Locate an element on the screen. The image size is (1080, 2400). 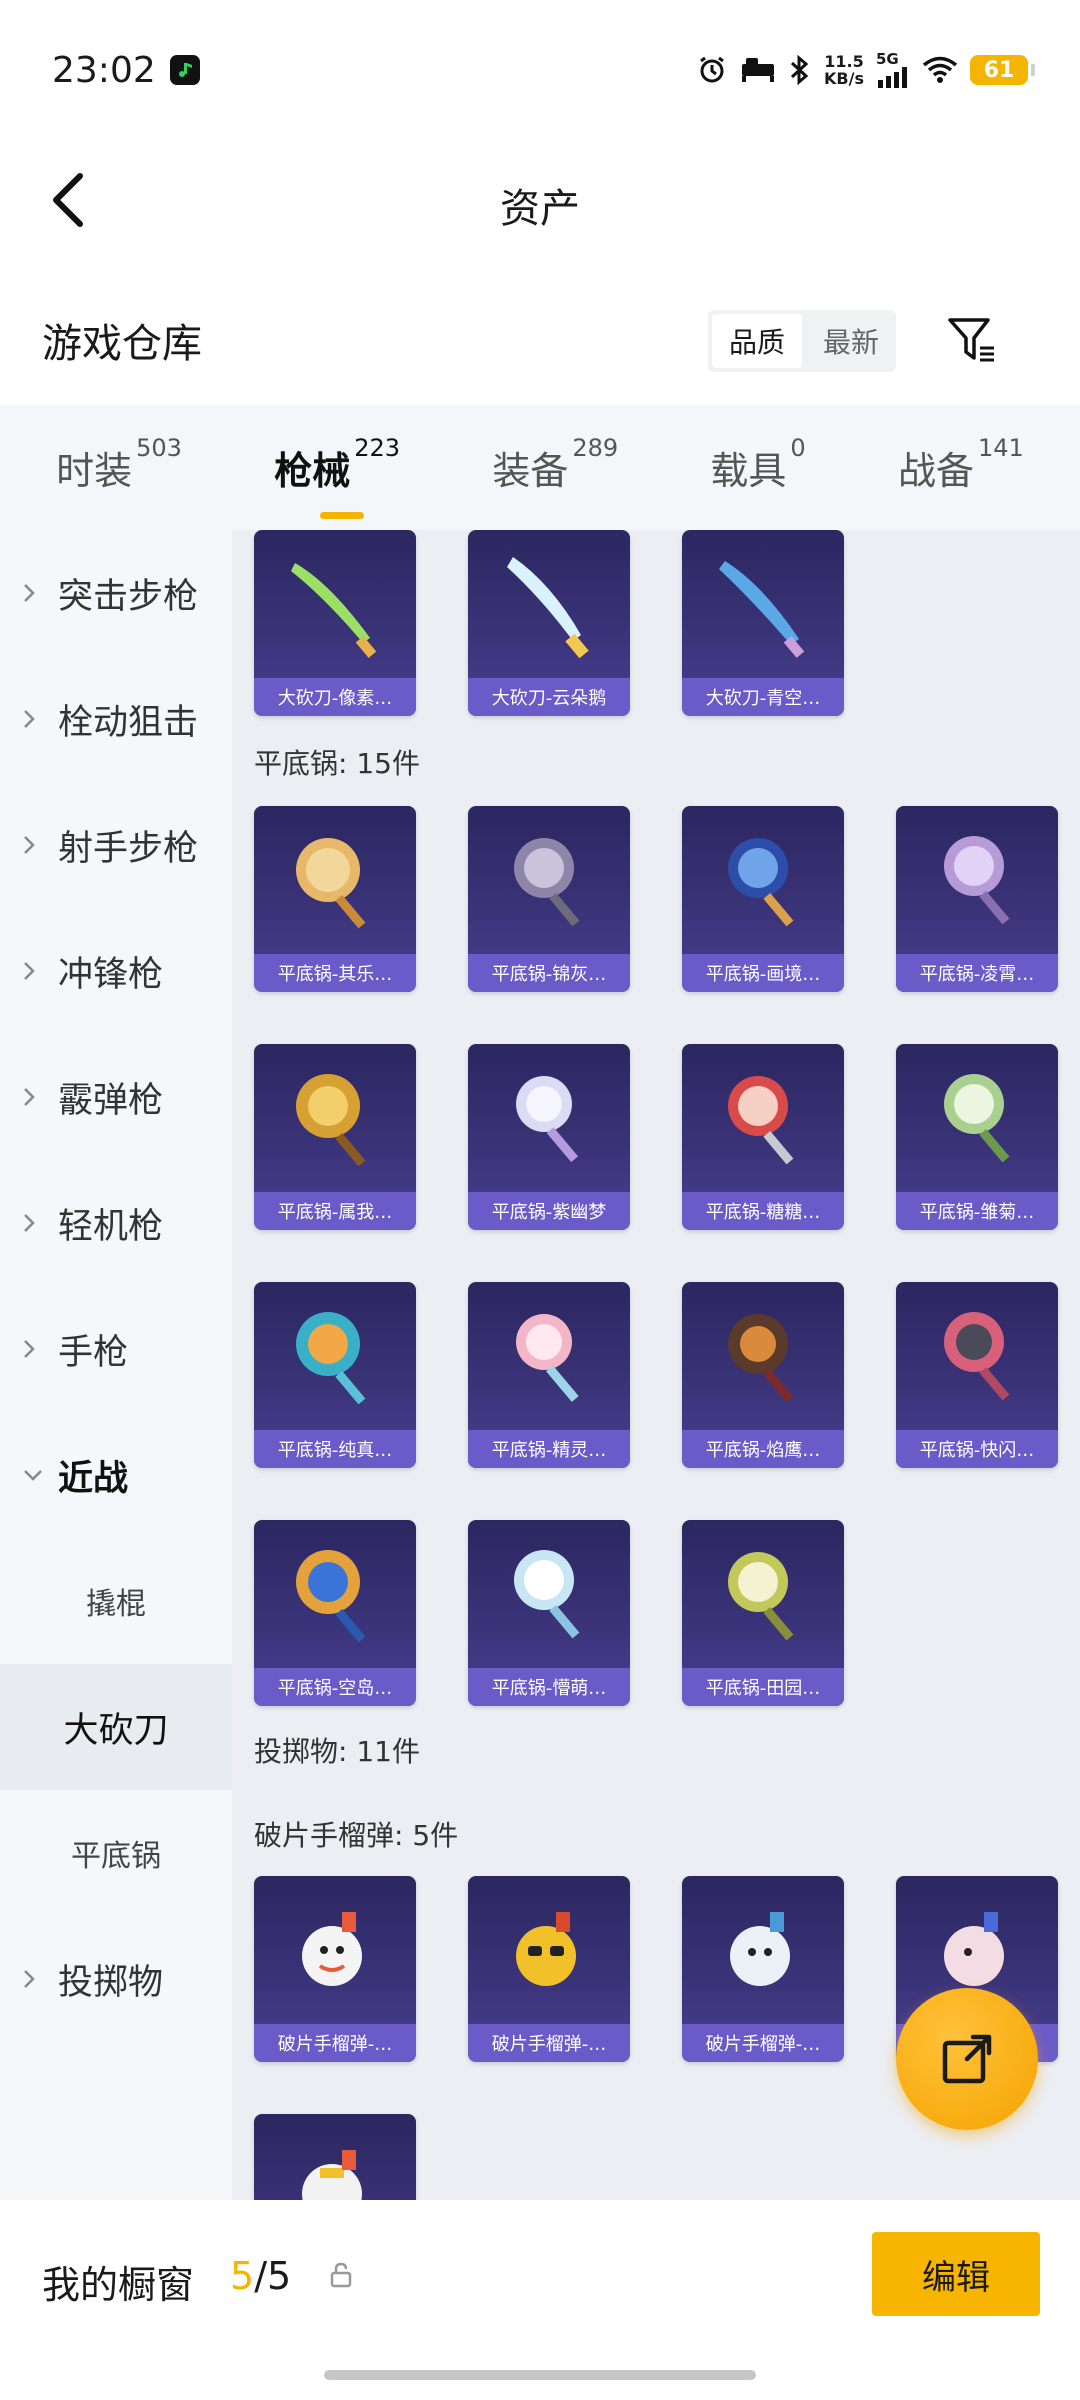
warehouse-title: 游戏仓库 is located at coordinates (122, 344).